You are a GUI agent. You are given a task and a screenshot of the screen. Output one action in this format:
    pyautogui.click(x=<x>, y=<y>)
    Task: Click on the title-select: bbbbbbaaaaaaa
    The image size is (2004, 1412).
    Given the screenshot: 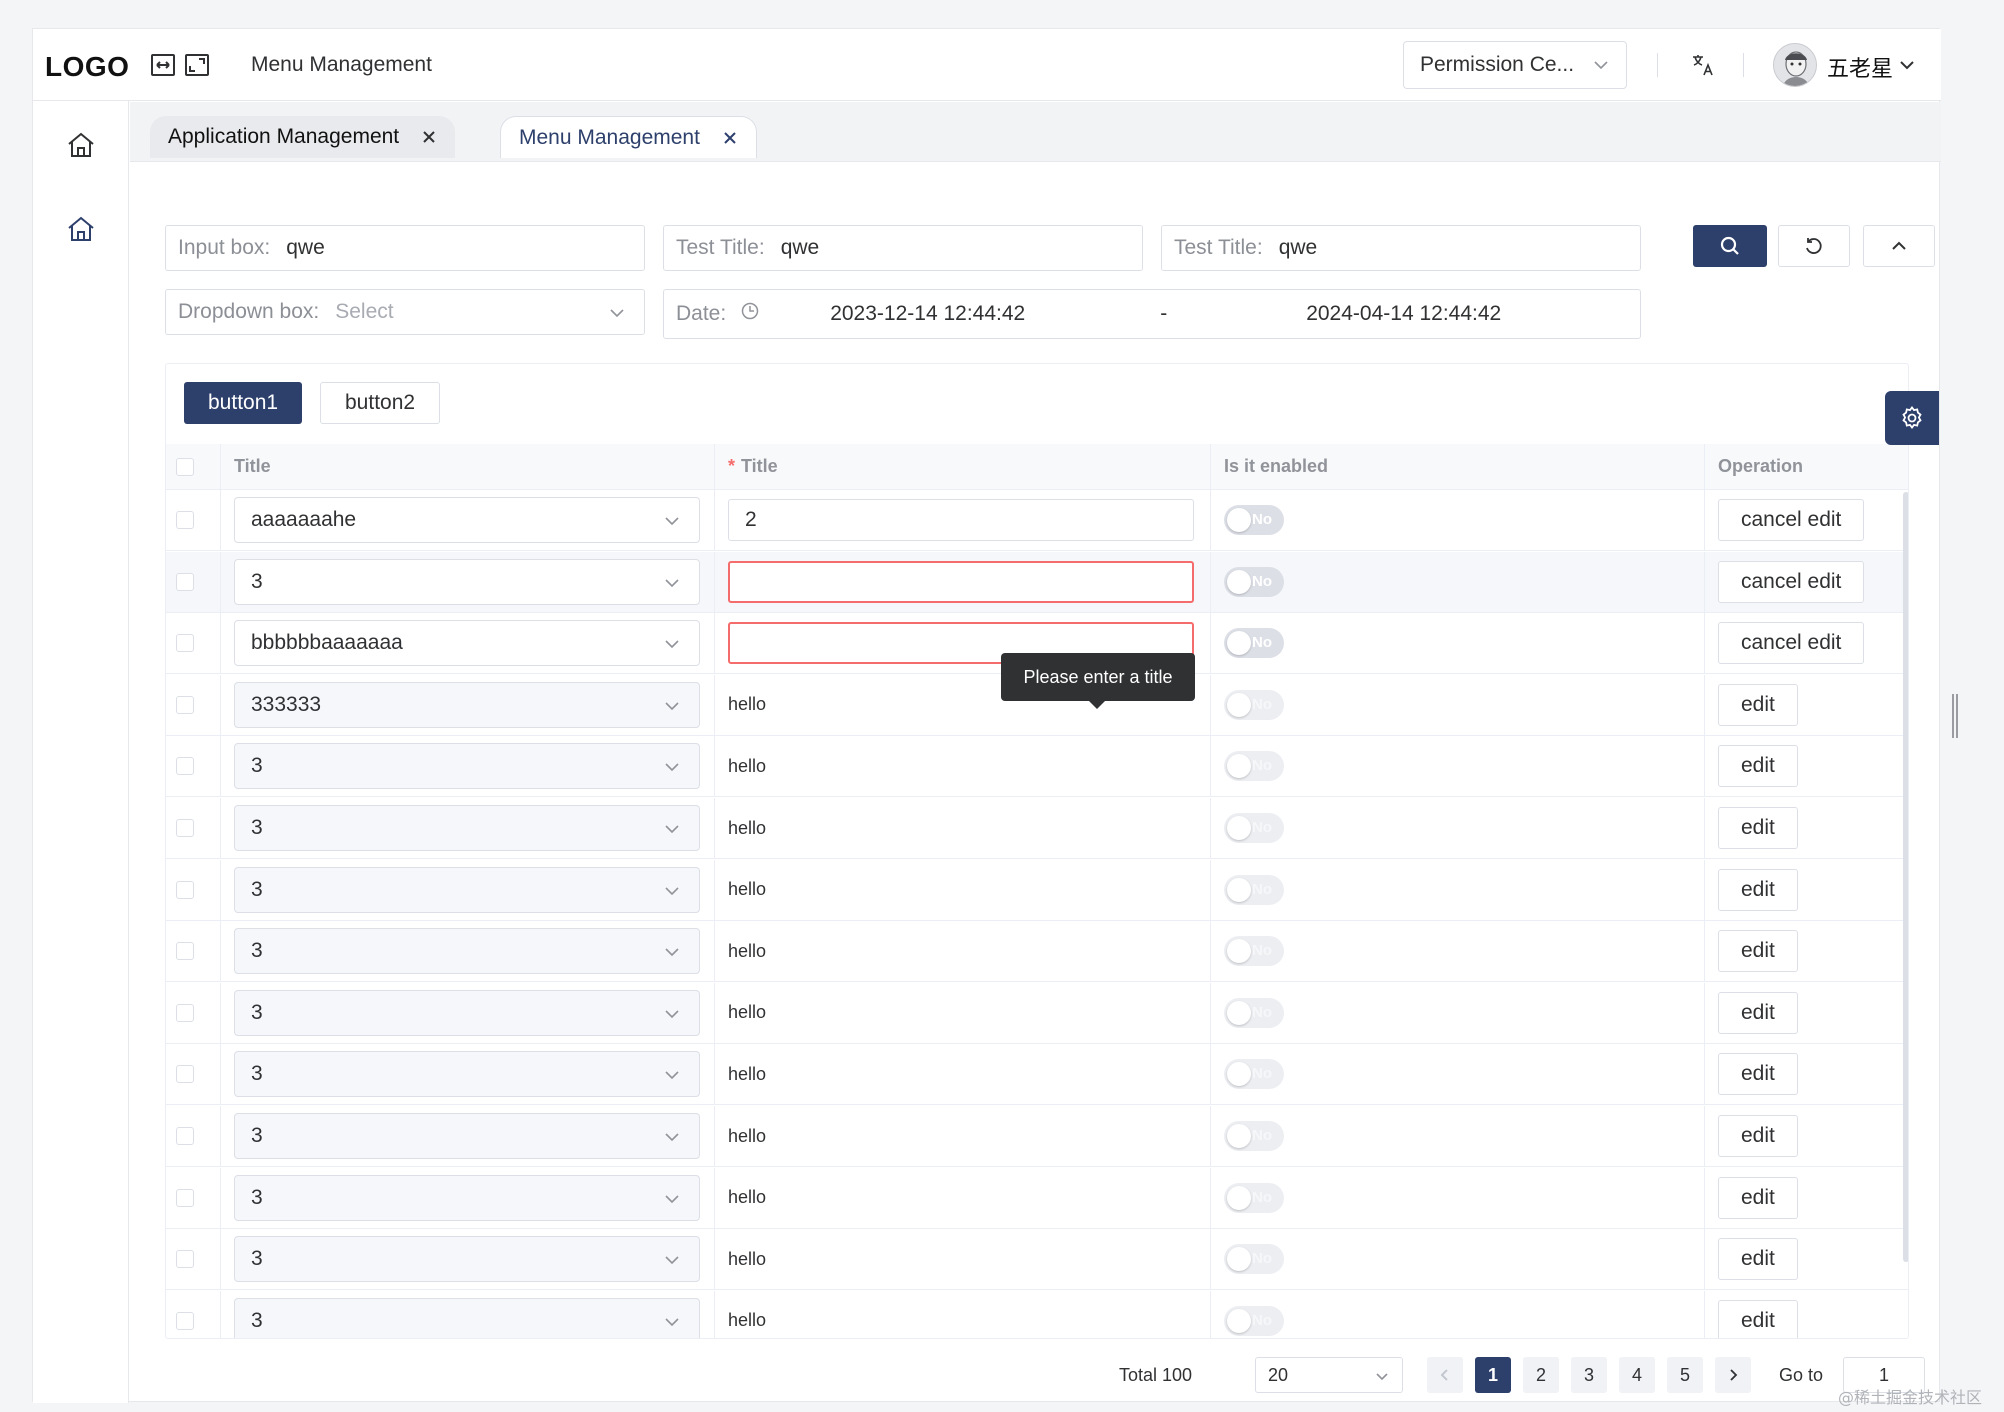 What is the action you would take?
    pyautogui.click(x=467, y=643)
    